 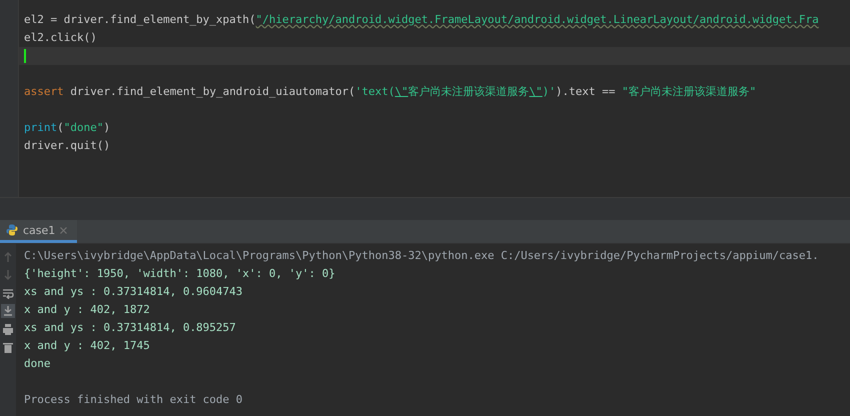 What do you see at coordinates (84, 128) in the screenshot?
I see `code-token: "done"` at bounding box center [84, 128].